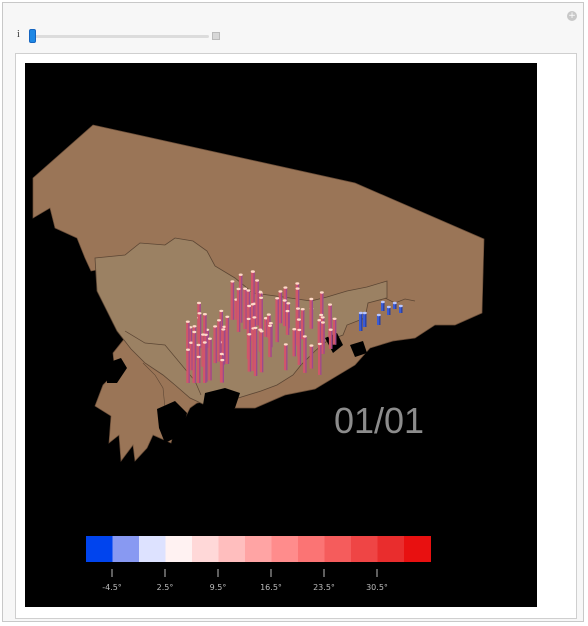 The width and height of the screenshot is (588, 626). Describe the element at coordinates (218, 587) in the screenshot. I see `legend-tick-label: 9.5°` at that location.